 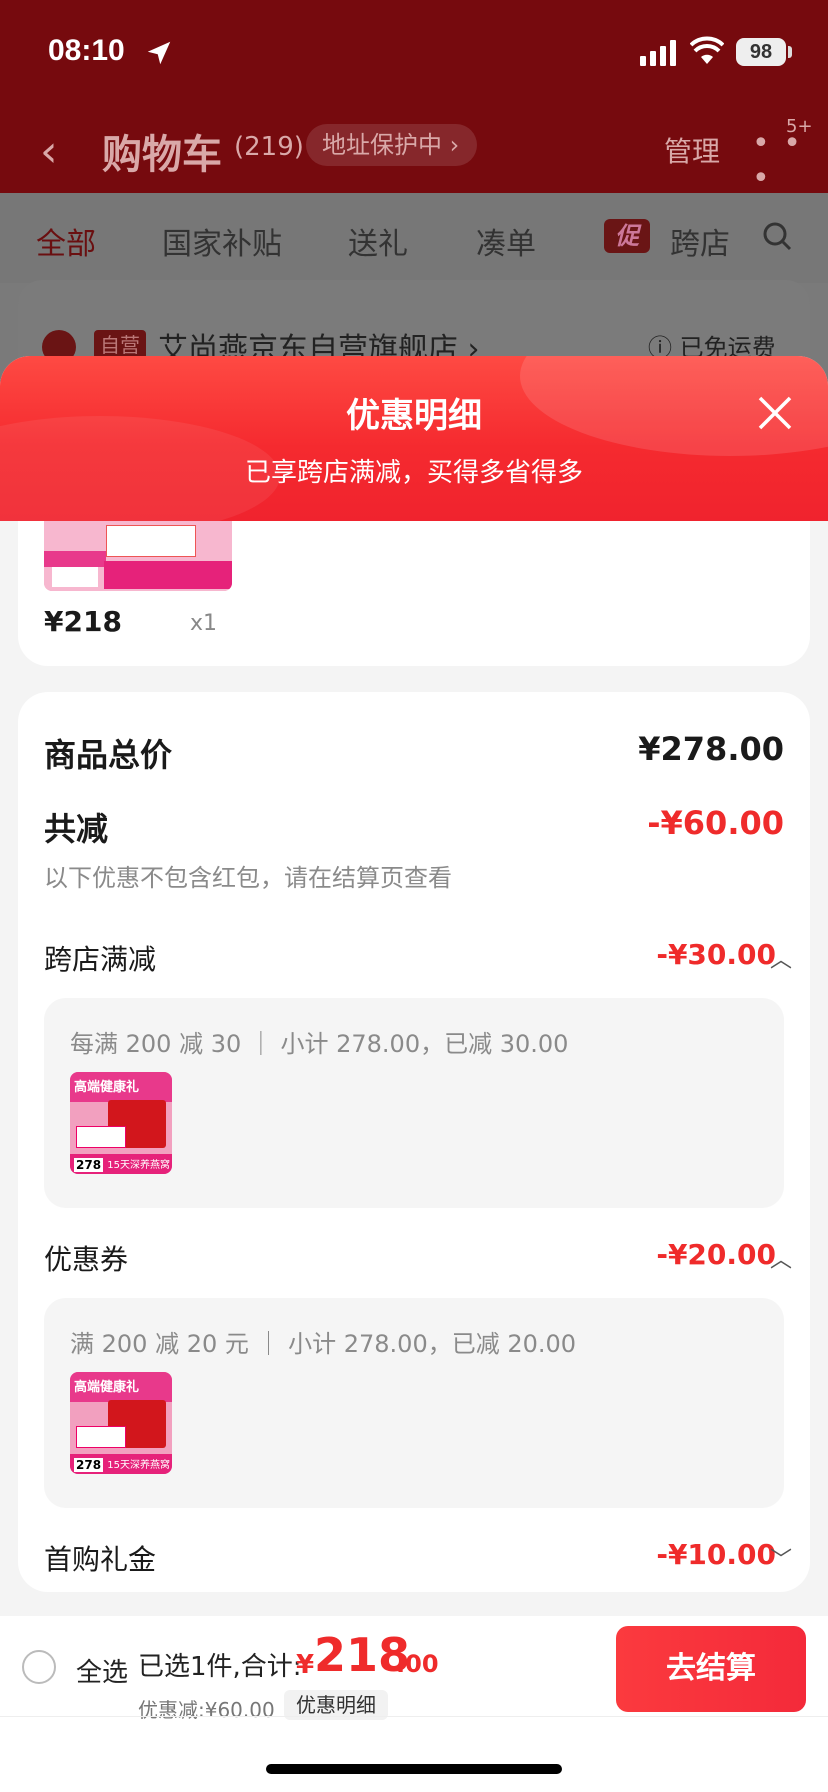 What do you see at coordinates (319, 1044) in the screenshot?
I see `discount-rule: 每满 200 减 30 ｜ 小计 278.00，已减 30.00` at bounding box center [319, 1044].